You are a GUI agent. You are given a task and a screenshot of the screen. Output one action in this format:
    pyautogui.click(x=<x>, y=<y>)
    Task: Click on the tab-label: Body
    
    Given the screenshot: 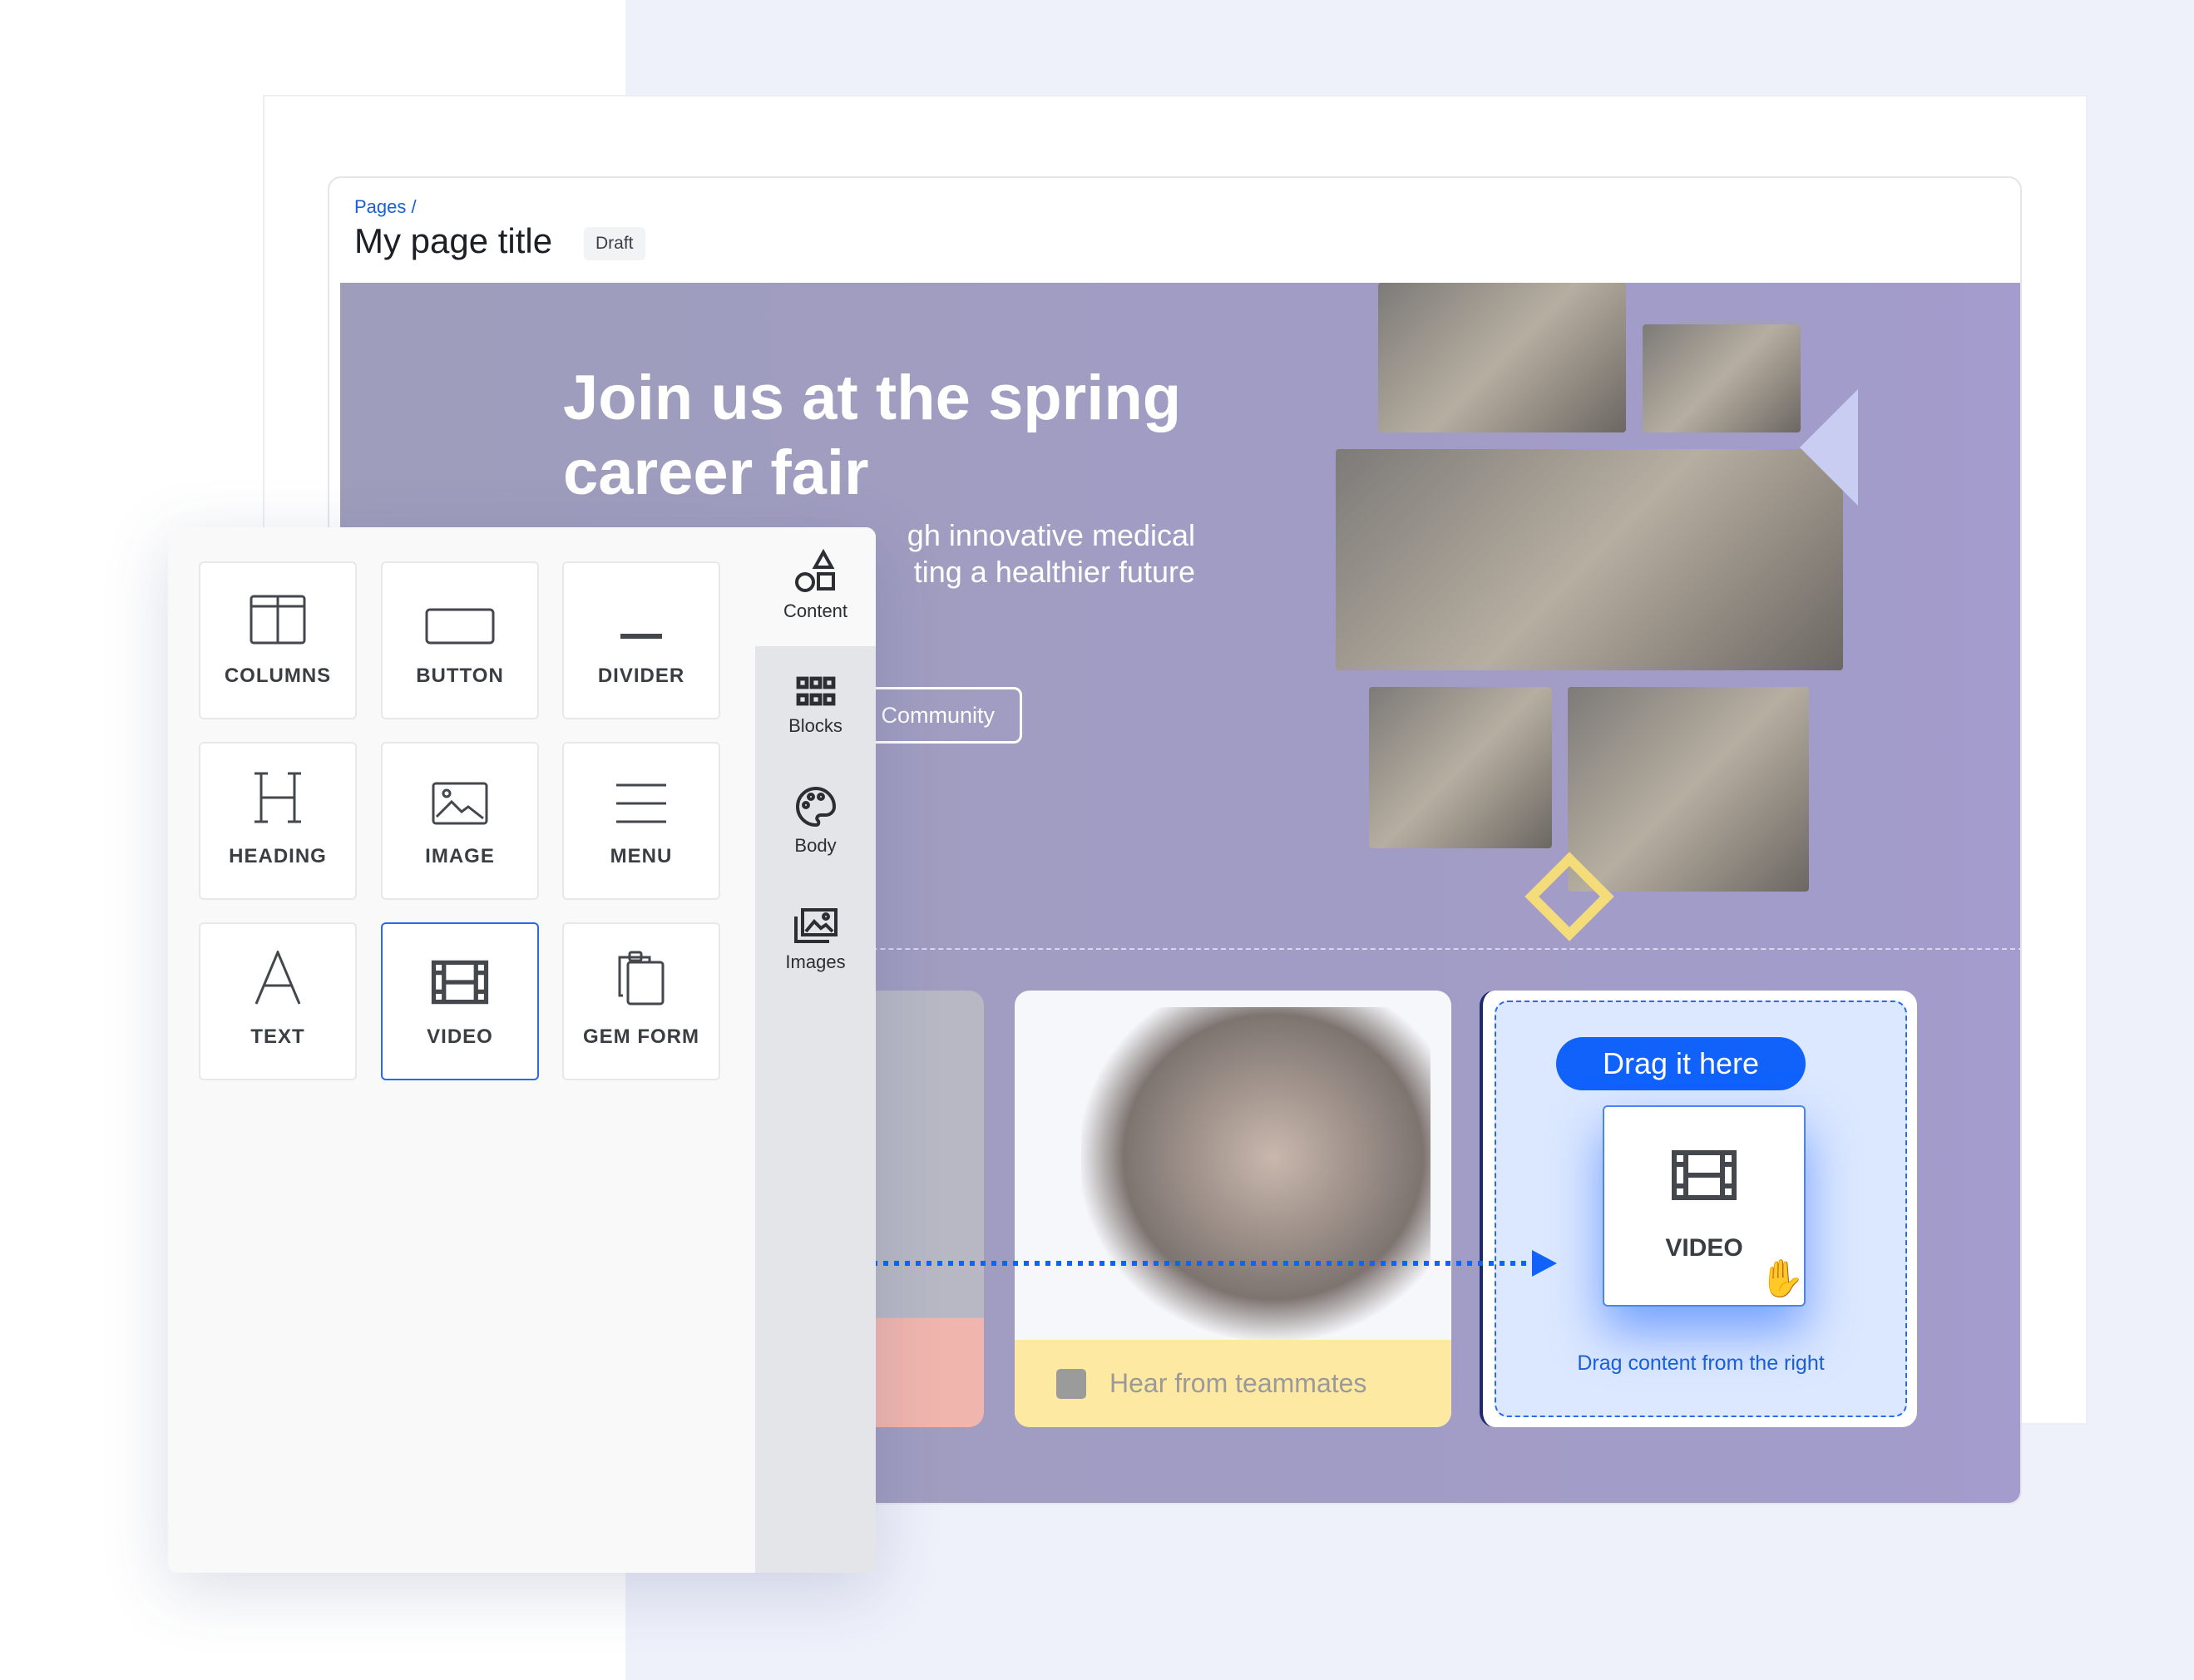 What is the action you would take?
    pyautogui.click(x=815, y=845)
    